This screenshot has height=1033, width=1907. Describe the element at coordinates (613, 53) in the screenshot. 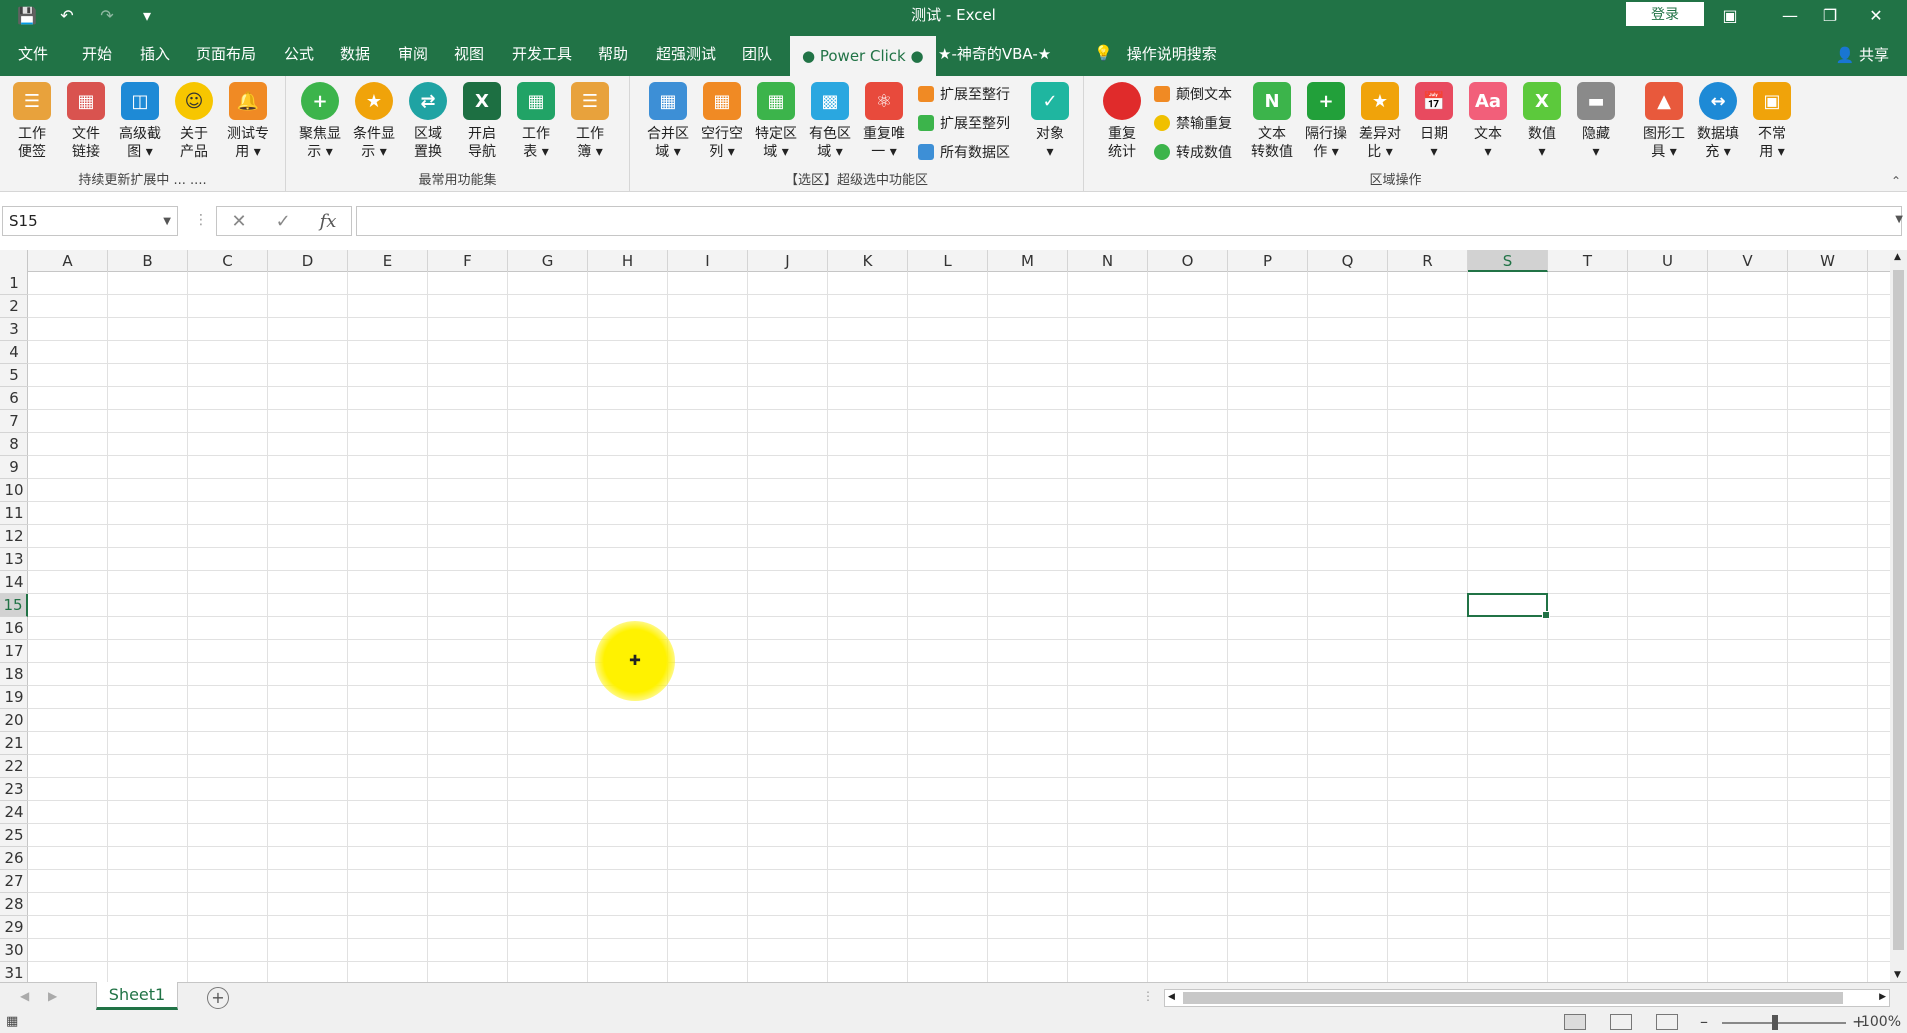

I see `tab-help: 帮助` at that location.